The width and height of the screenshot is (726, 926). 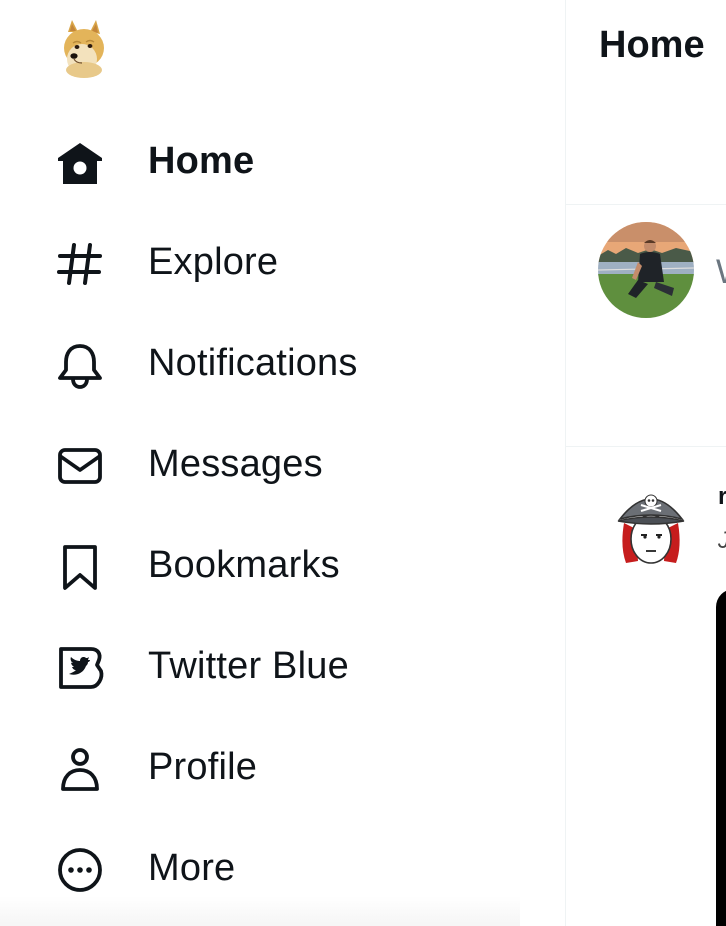 I want to click on user-avatar, so click(x=646, y=270).